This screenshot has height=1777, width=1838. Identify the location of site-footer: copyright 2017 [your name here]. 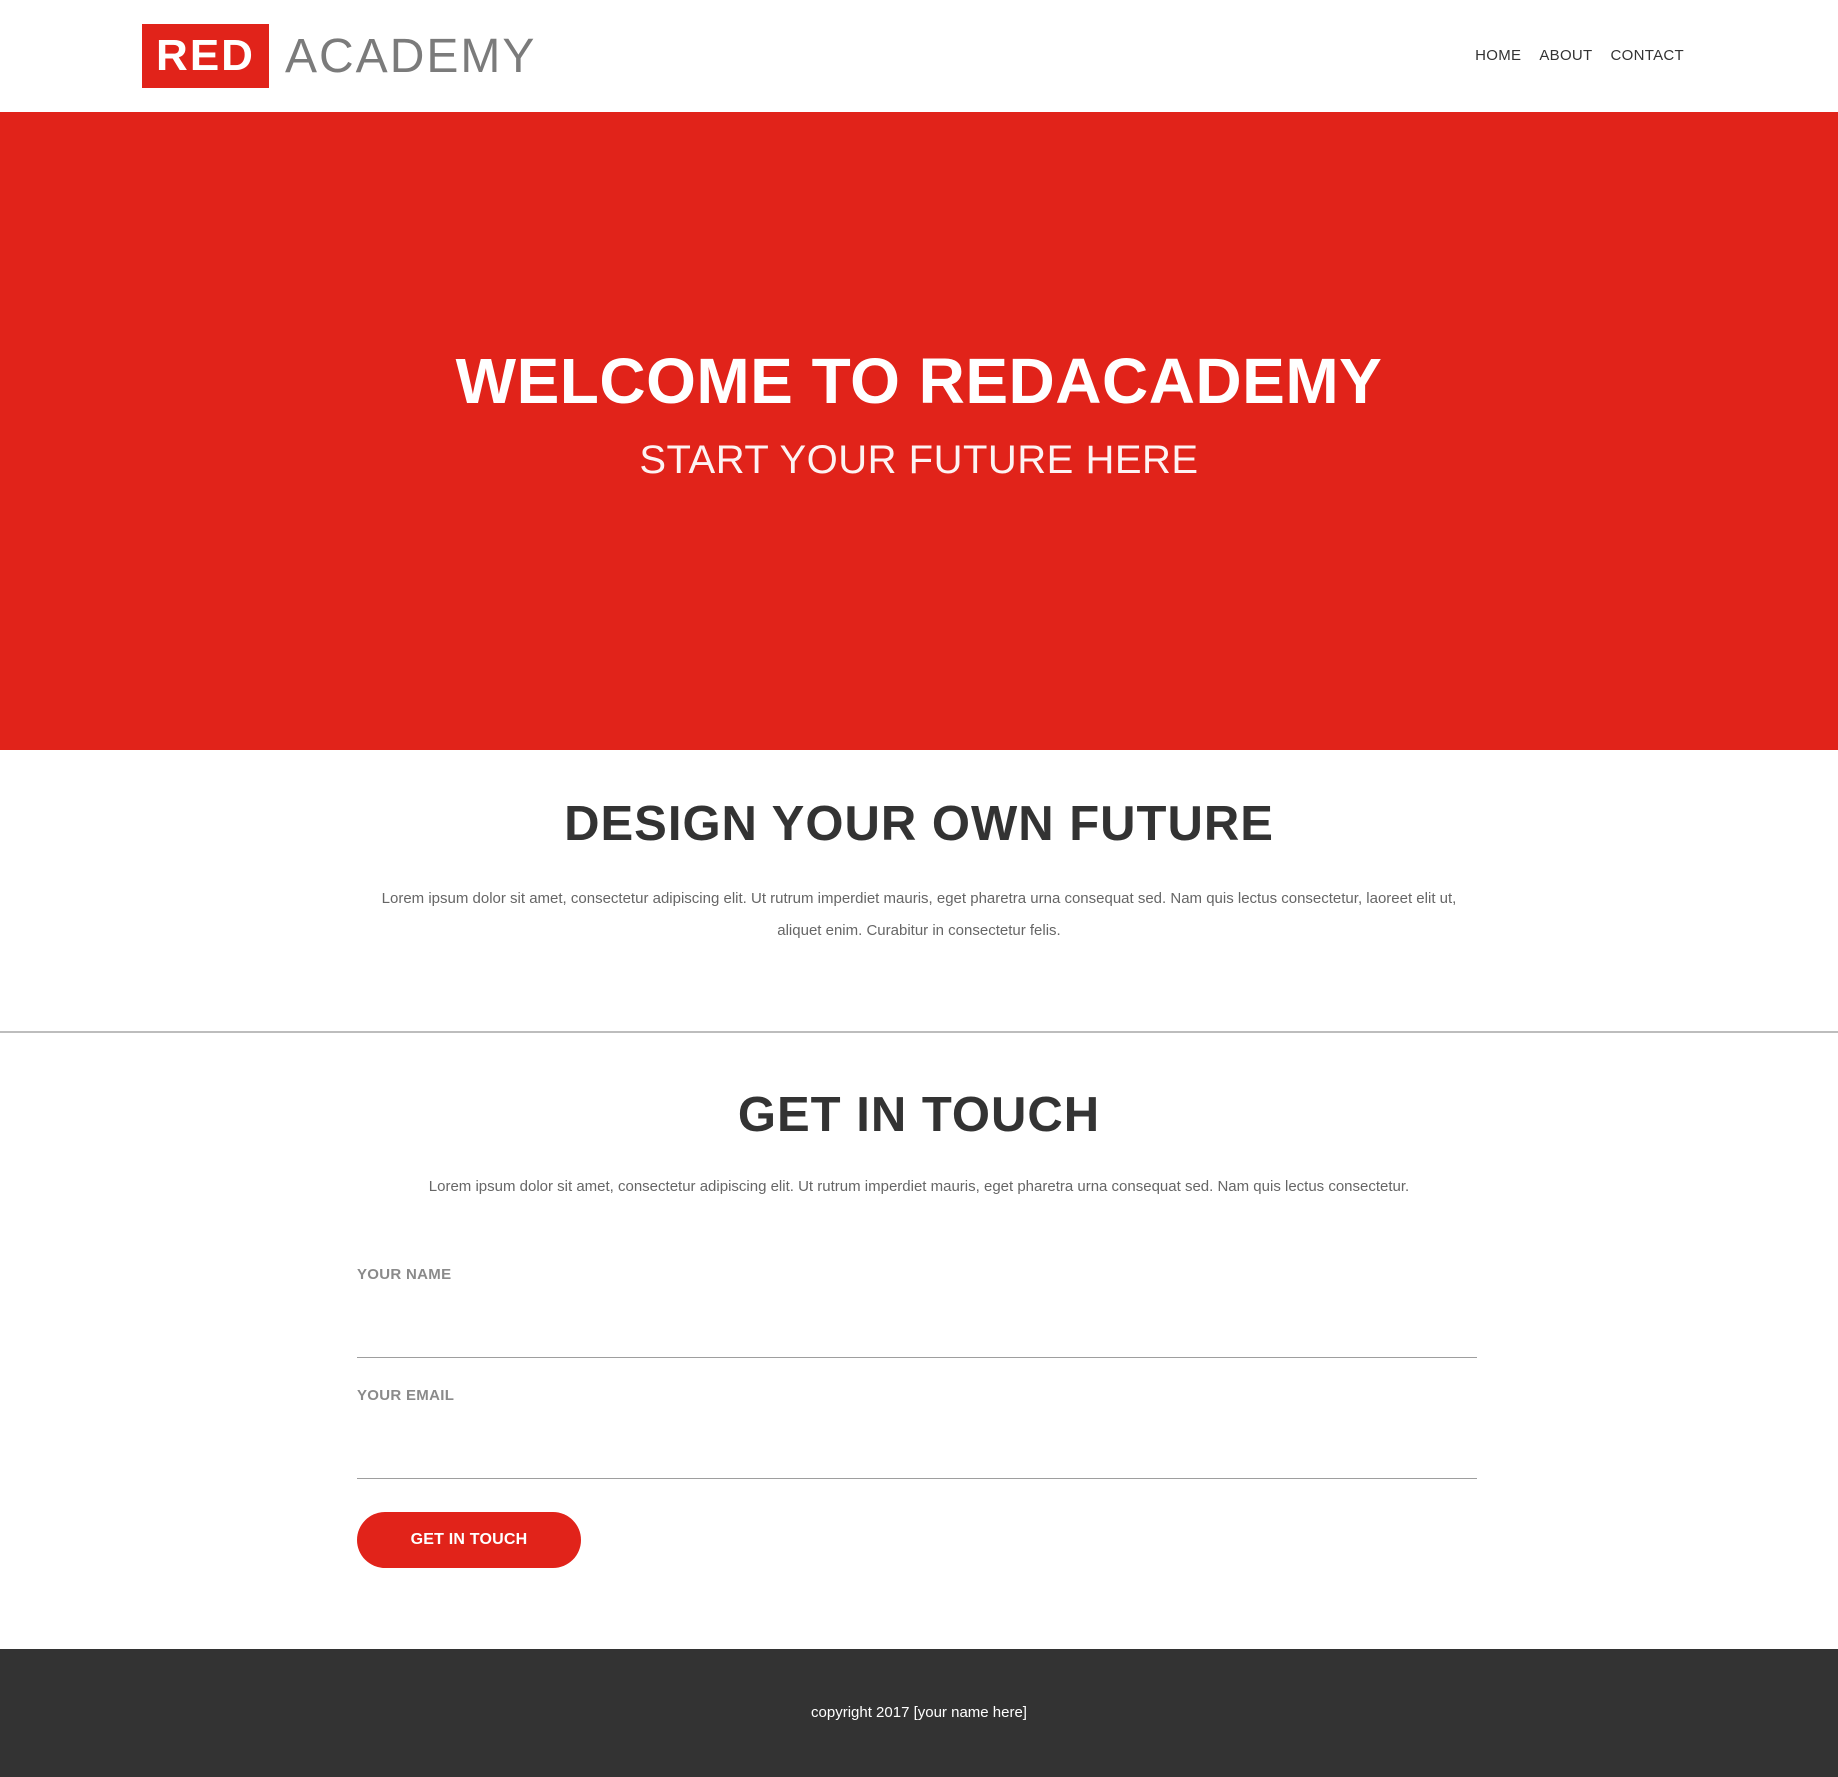
(919, 1713).